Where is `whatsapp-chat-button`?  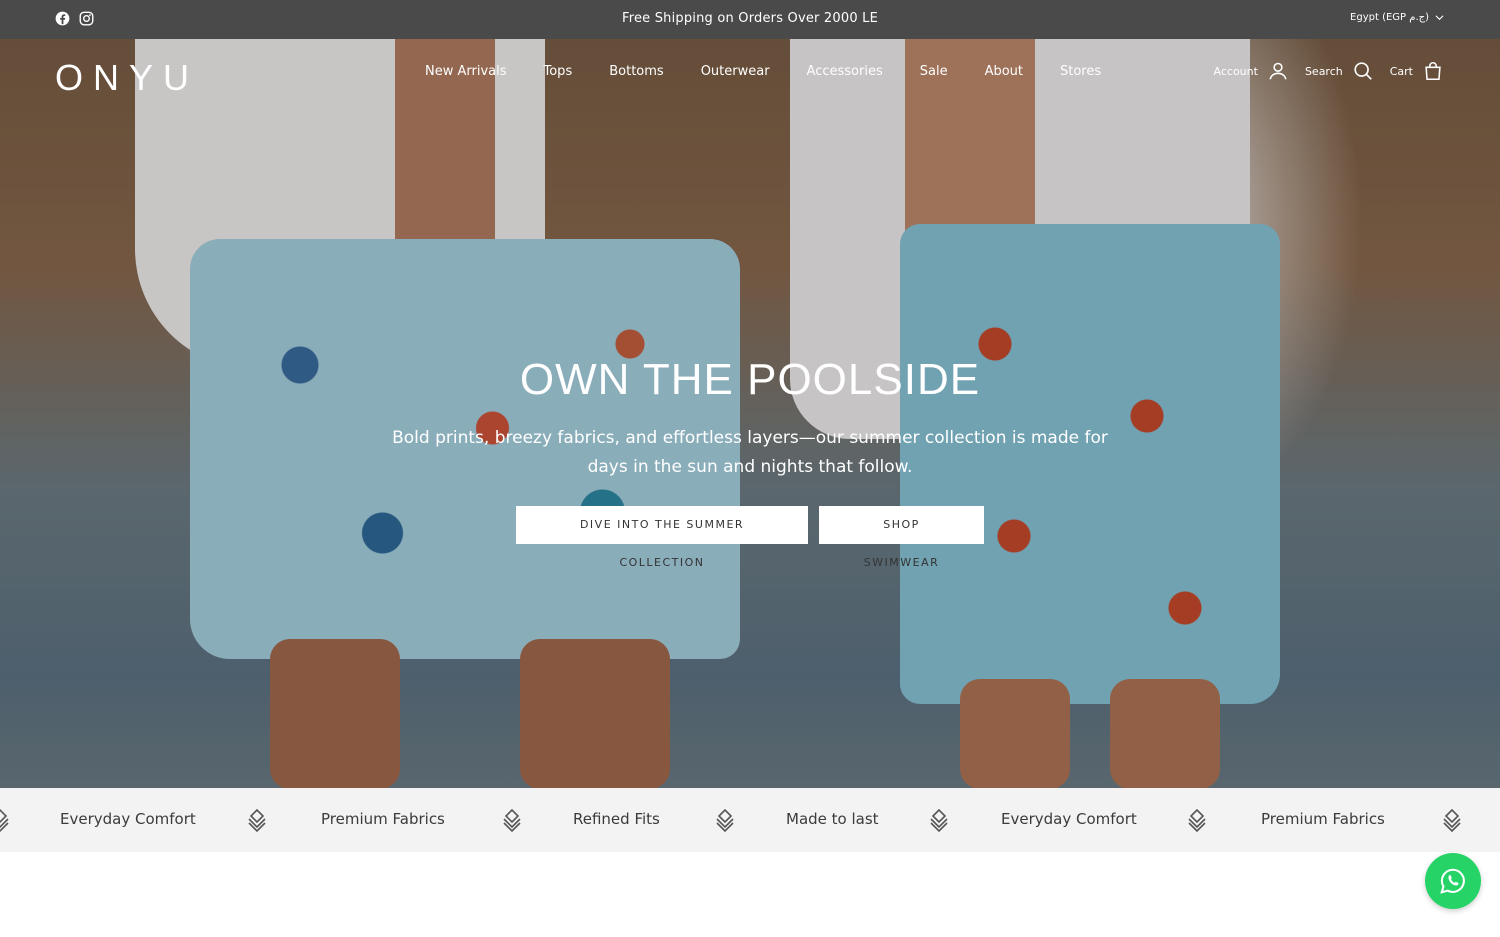
whatsapp-chat-button is located at coordinates (1453, 881).